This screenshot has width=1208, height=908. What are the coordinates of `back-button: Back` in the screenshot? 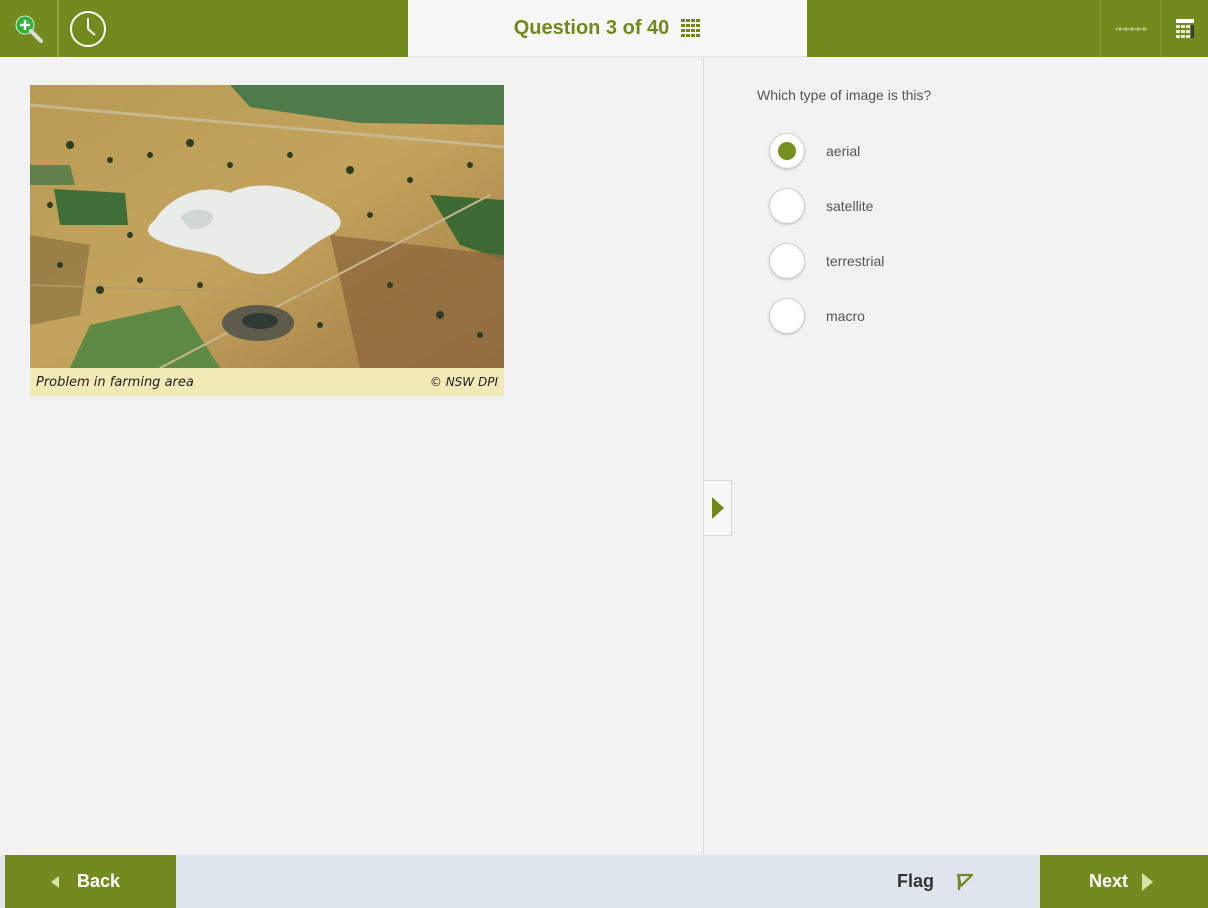 It's located at (90, 881).